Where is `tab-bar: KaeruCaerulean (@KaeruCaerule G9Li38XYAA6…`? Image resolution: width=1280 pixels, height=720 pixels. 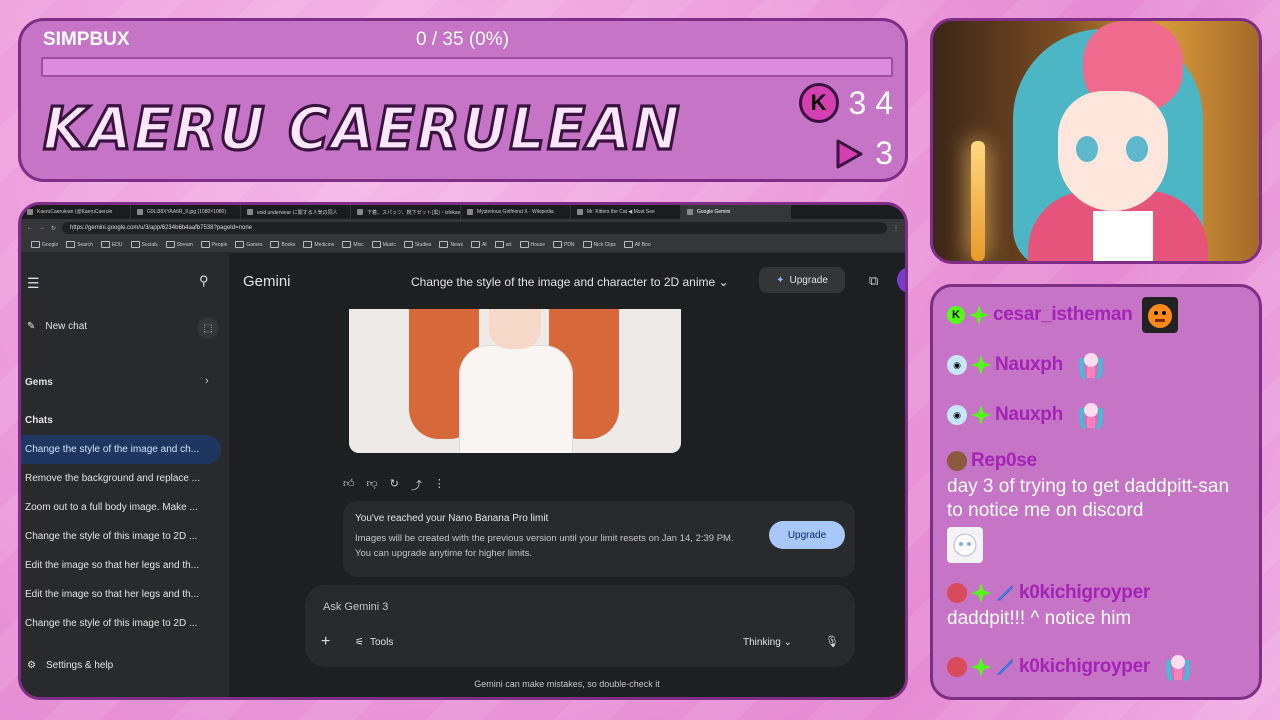
tab-bar: KaeruCaerulean (@KaeruCaerule G9Li38XYAA6… is located at coordinates (463, 212).